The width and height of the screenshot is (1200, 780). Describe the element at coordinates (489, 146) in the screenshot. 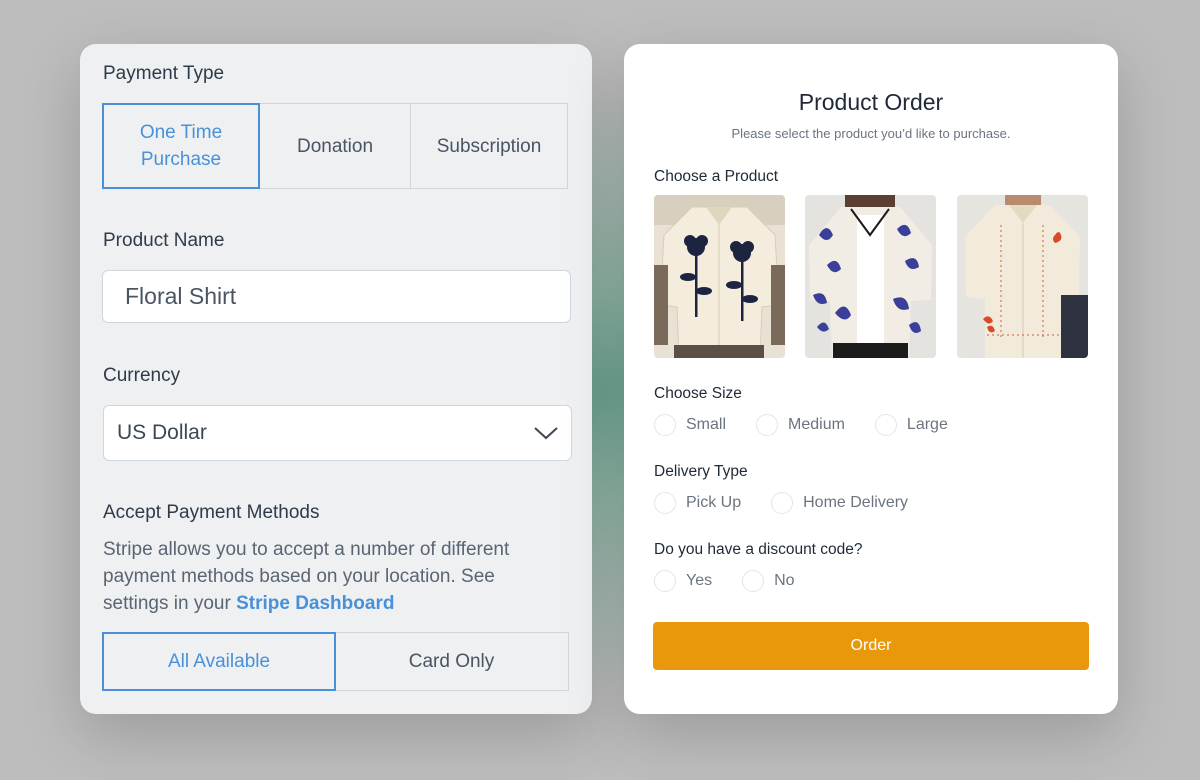

I see `payment-type-subscription: Subscription` at that location.